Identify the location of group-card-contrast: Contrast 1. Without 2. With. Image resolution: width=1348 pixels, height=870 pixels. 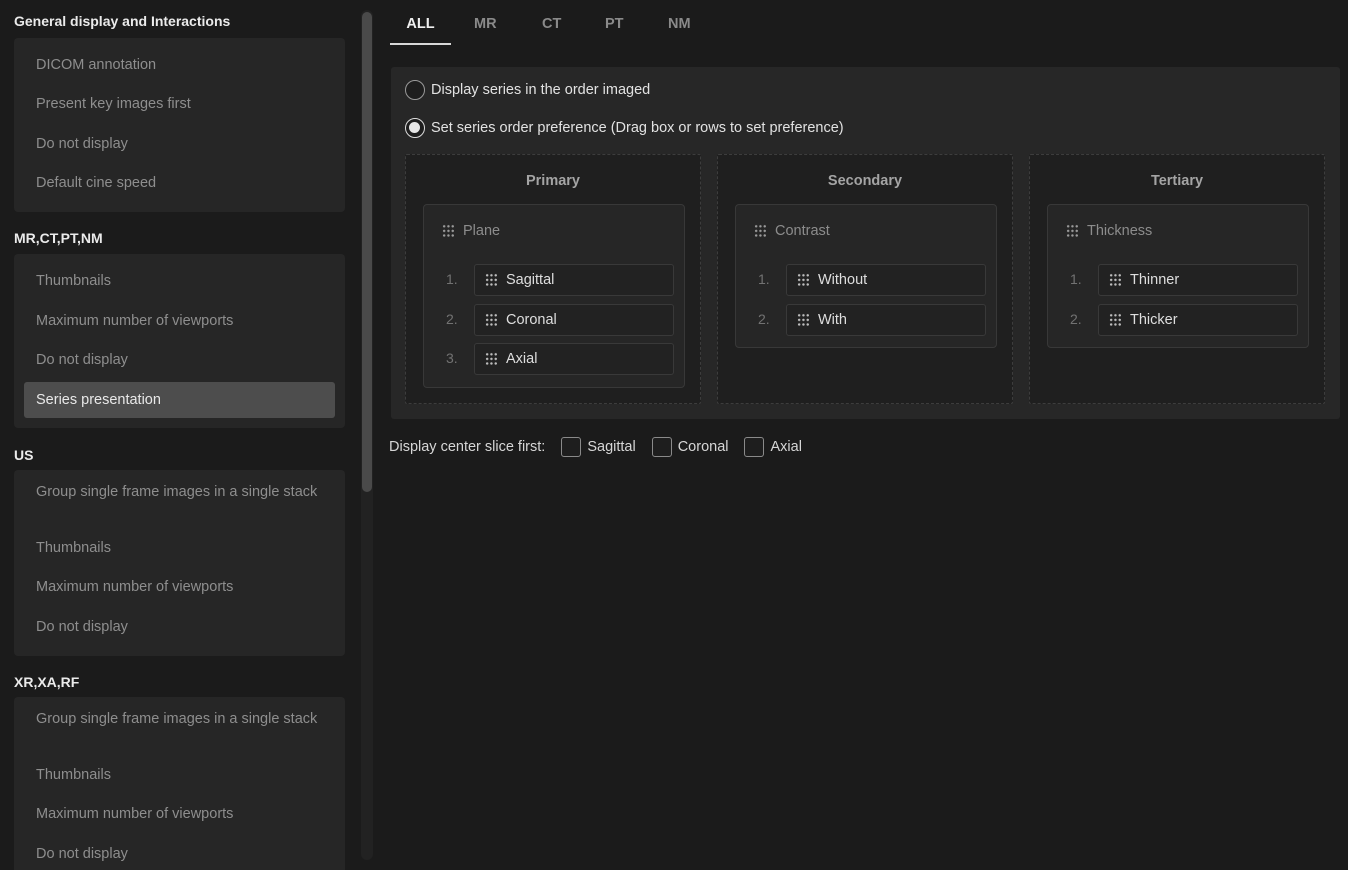
(866, 276).